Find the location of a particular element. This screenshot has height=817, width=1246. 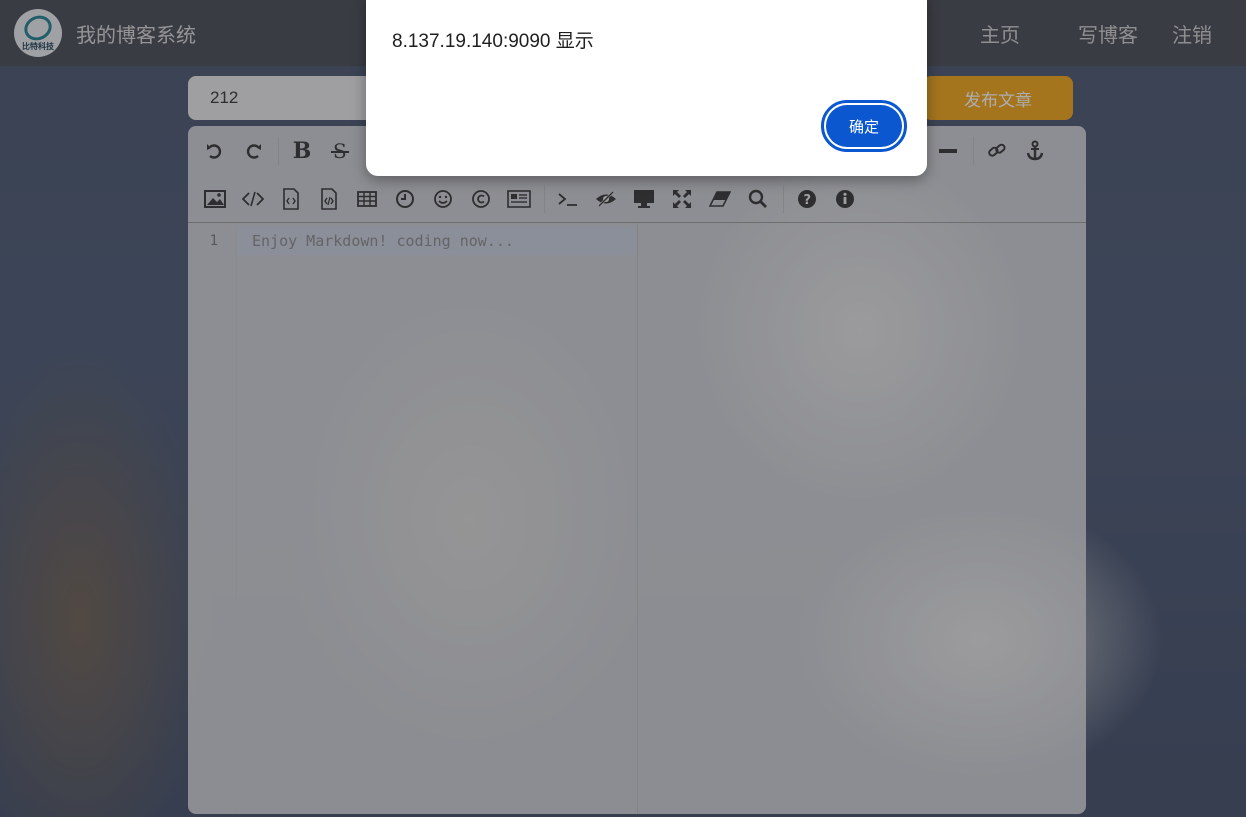

alert-message: 8.137.19.140:9090 显示 is located at coordinates (493, 41).